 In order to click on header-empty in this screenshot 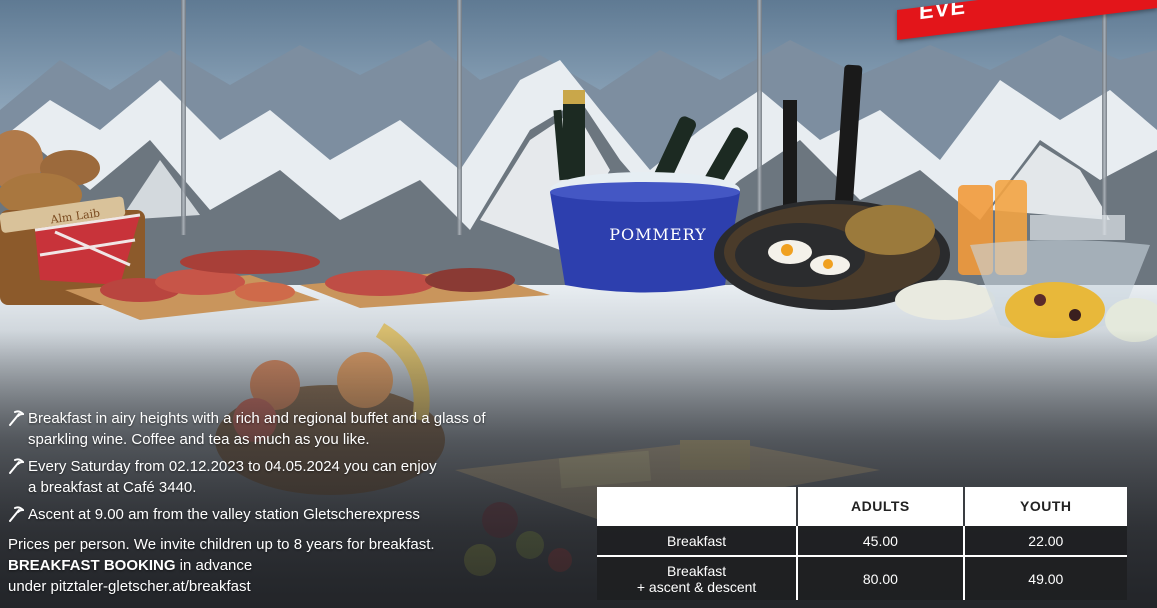, I will do `click(697, 506)`.